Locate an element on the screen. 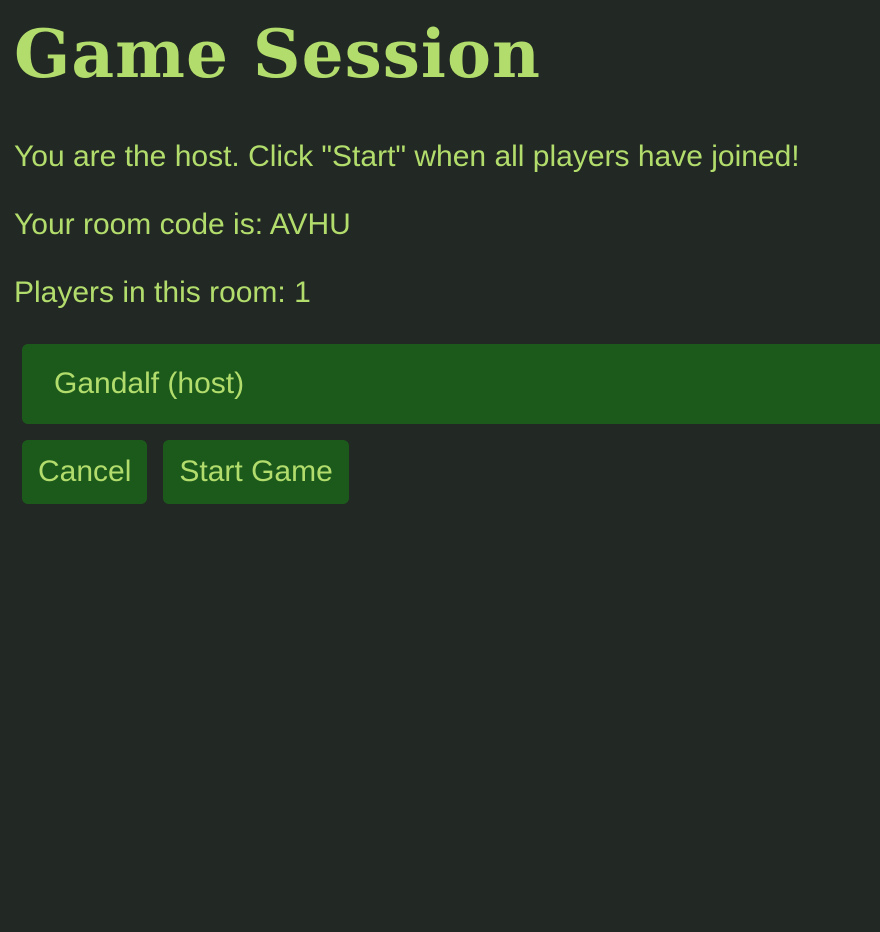  list-item: Gandalf (host) is located at coordinates (451, 384).